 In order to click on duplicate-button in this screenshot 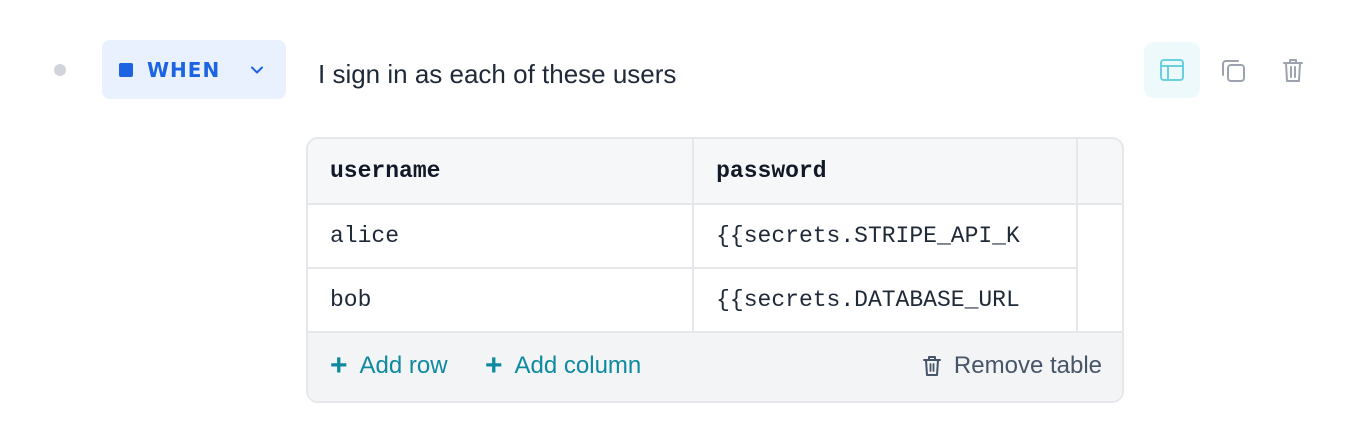, I will do `click(1233, 70)`.